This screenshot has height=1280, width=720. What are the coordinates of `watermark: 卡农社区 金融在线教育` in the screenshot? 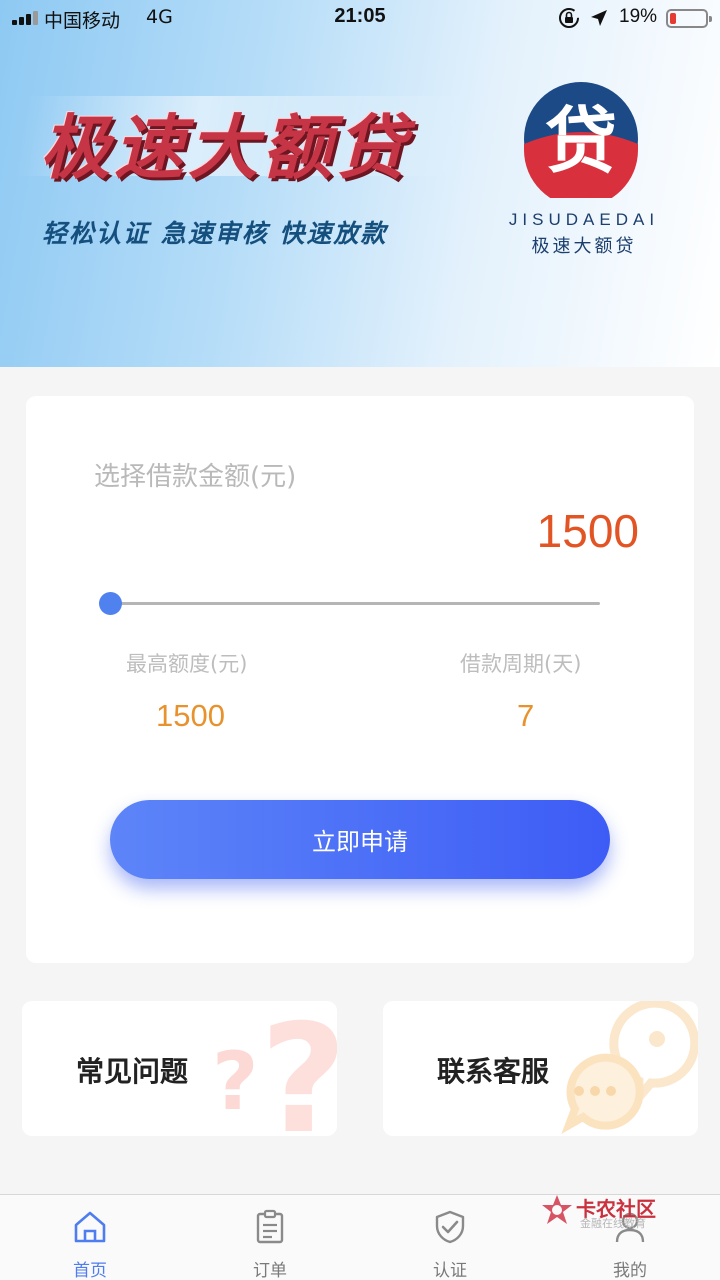 It's located at (615, 1213).